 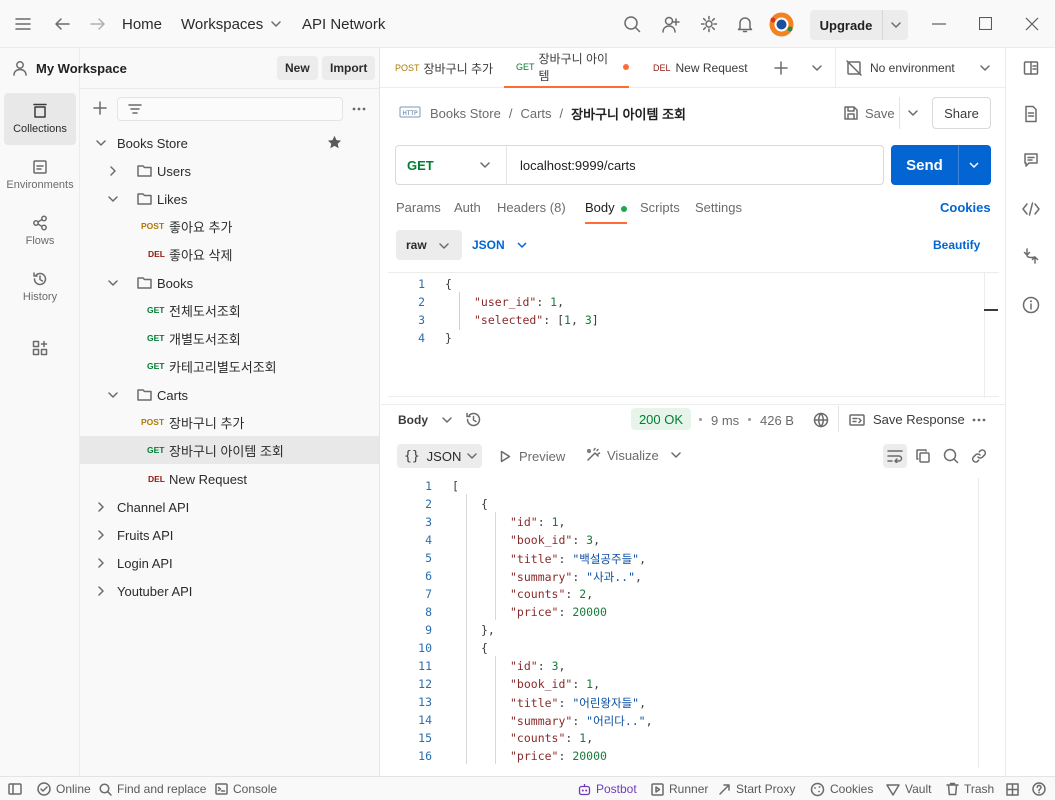 I want to click on response-size: 426 B, so click(x=777, y=420).